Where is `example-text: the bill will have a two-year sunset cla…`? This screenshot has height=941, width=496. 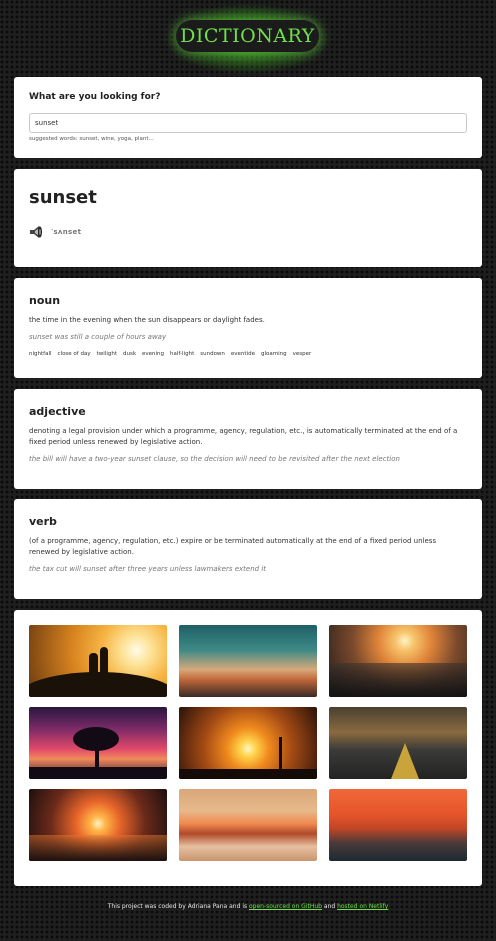
example-text: the bill will have a two-year sunset cla… is located at coordinates (214, 459).